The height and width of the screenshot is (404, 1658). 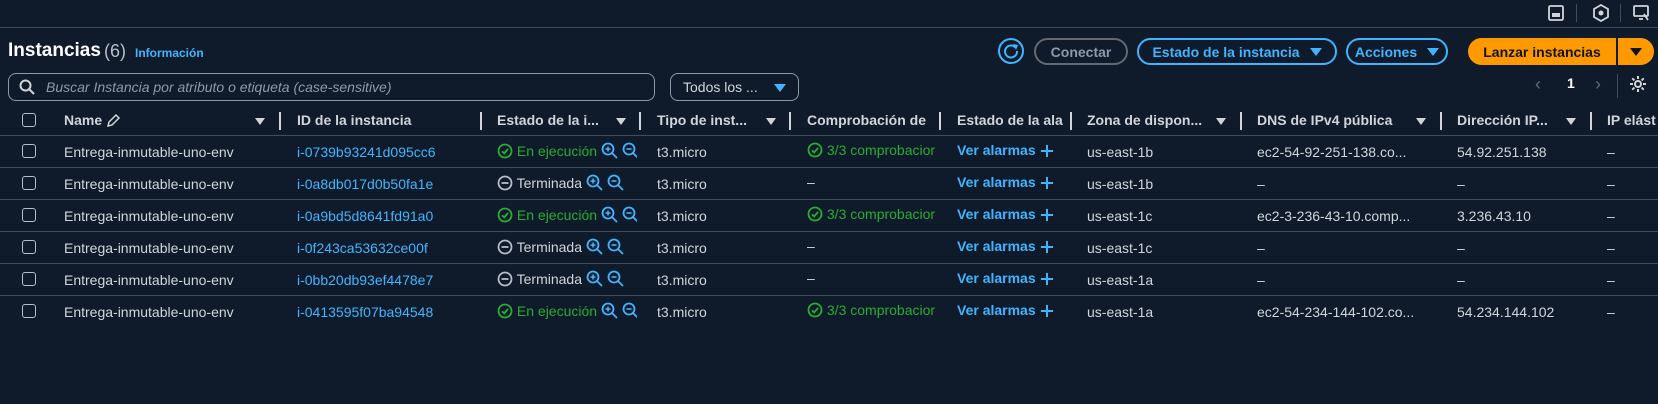 I want to click on select-all-checkbox, so click(x=29, y=120).